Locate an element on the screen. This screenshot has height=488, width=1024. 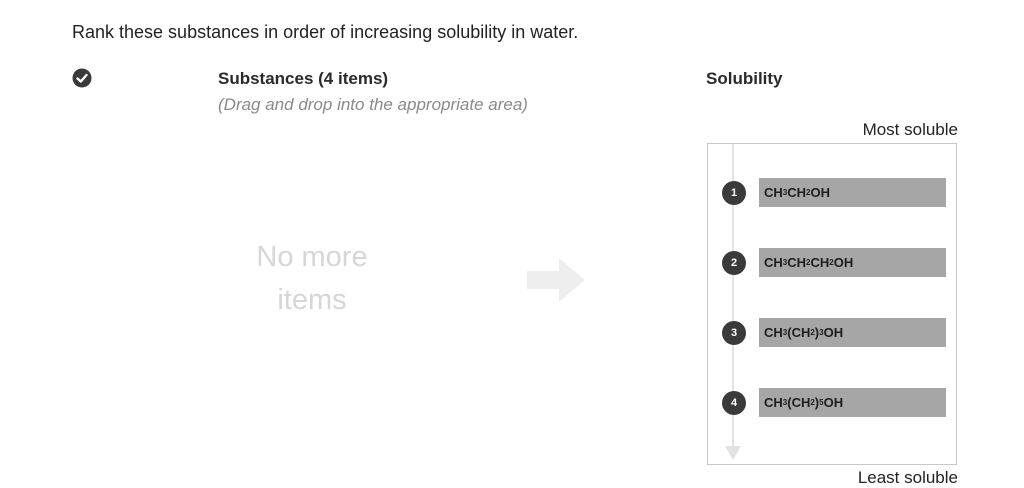
rank-item-2: CH 3 CH 2 CH 2 OH is located at coordinates (852, 262).